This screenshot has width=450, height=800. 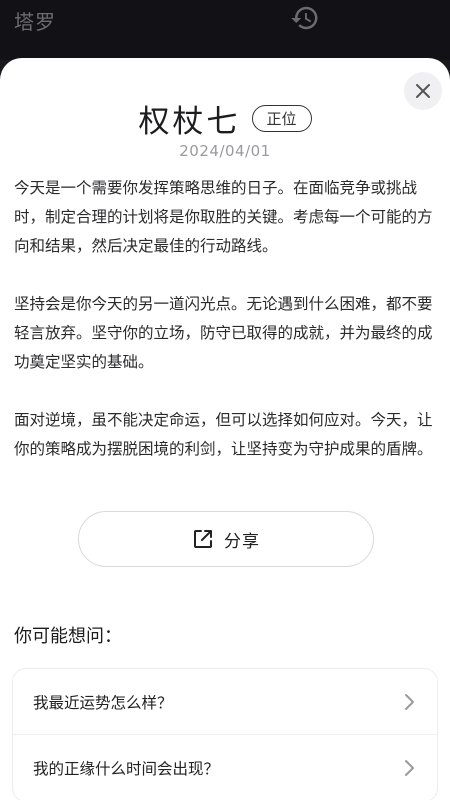 What do you see at coordinates (103, 702) in the screenshot?
I see `faq-question: 我最近运势怎么样？` at bounding box center [103, 702].